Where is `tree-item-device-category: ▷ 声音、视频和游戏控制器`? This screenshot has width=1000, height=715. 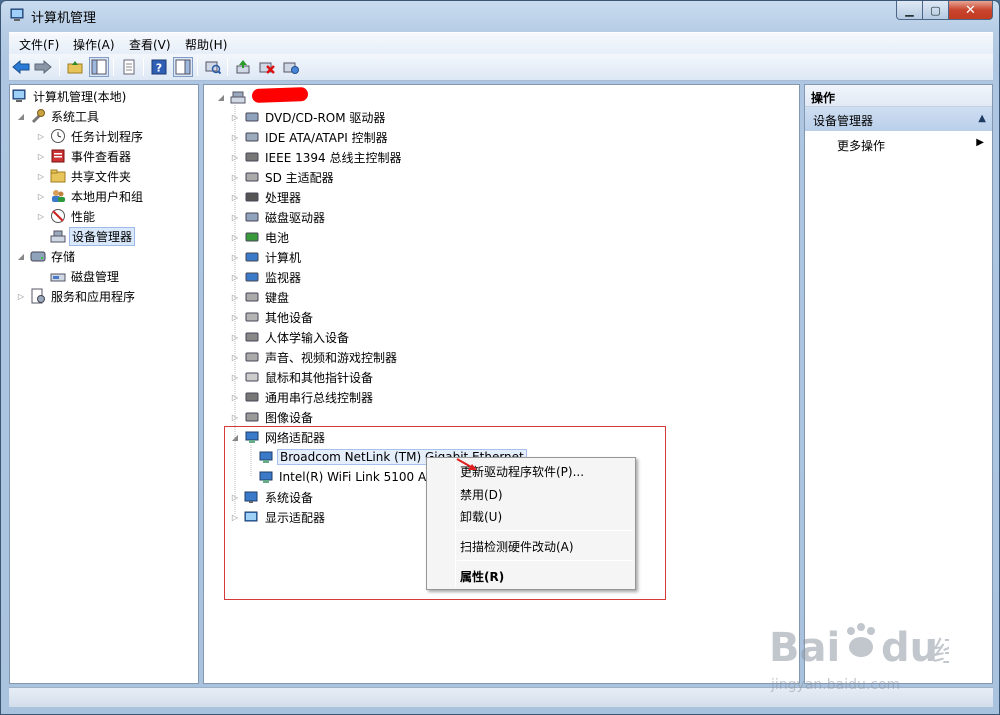
tree-item-device-category: ▷ 声音、视频和游戏控制器 is located at coordinates (314, 357).